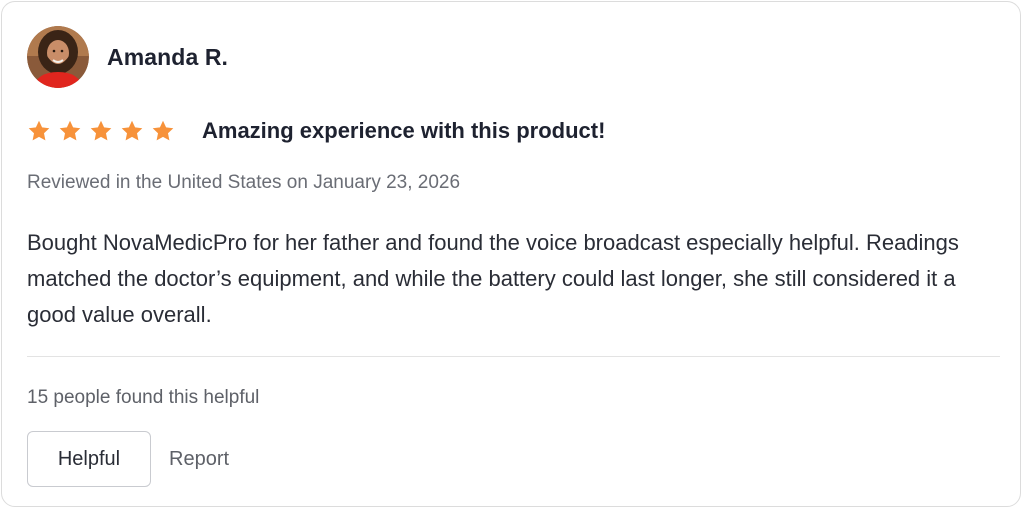 Image resolution: width=1024 pixels, height=510 pixels. I want to click on review-header: Amanda R., so click(127, 57).